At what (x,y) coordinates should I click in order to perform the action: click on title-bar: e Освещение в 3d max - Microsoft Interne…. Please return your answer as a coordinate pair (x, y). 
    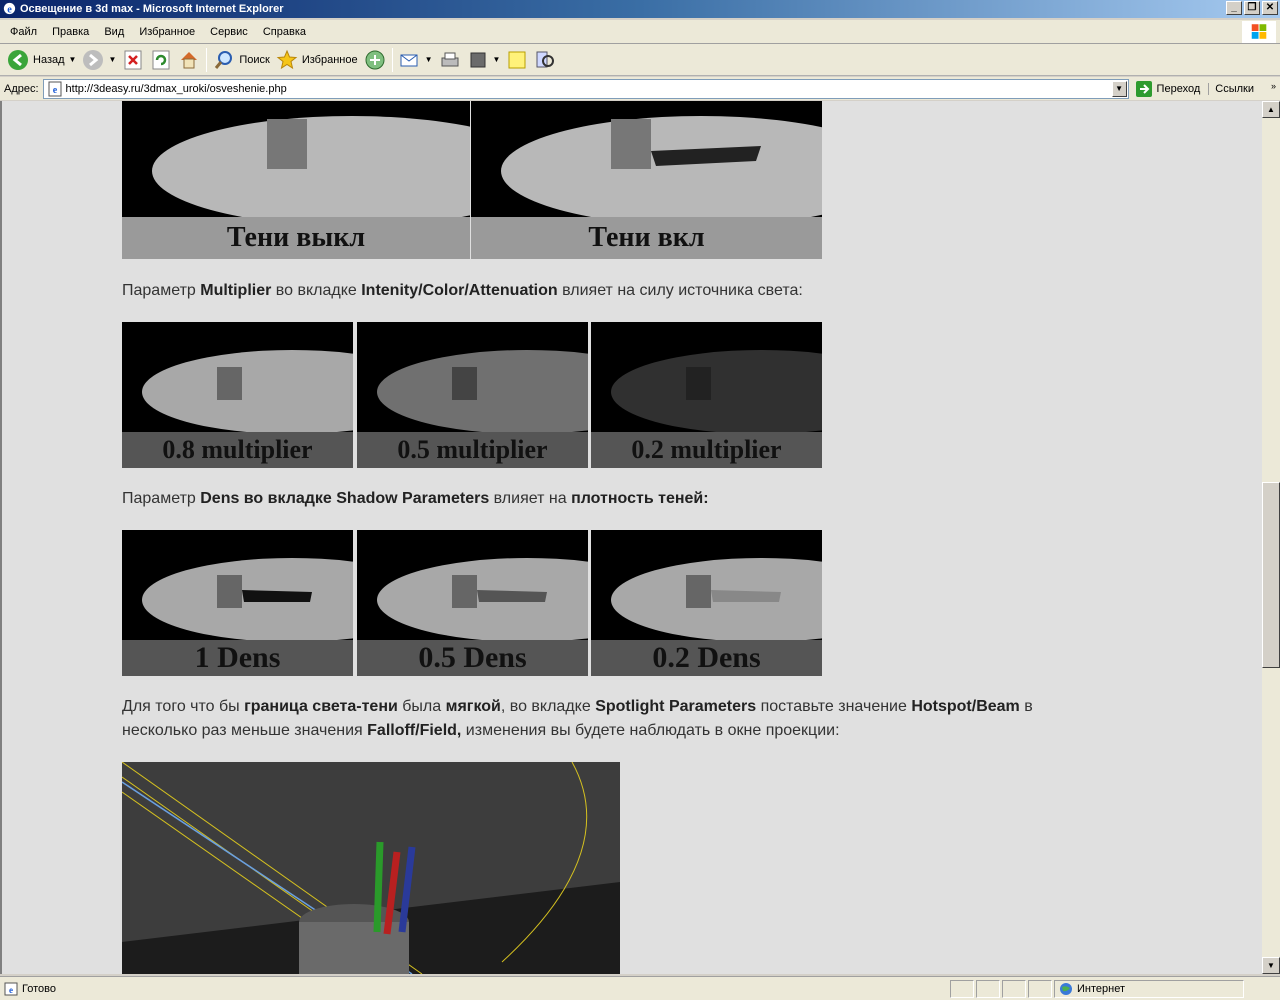
    Looking at the image, I should click on (640, 9).